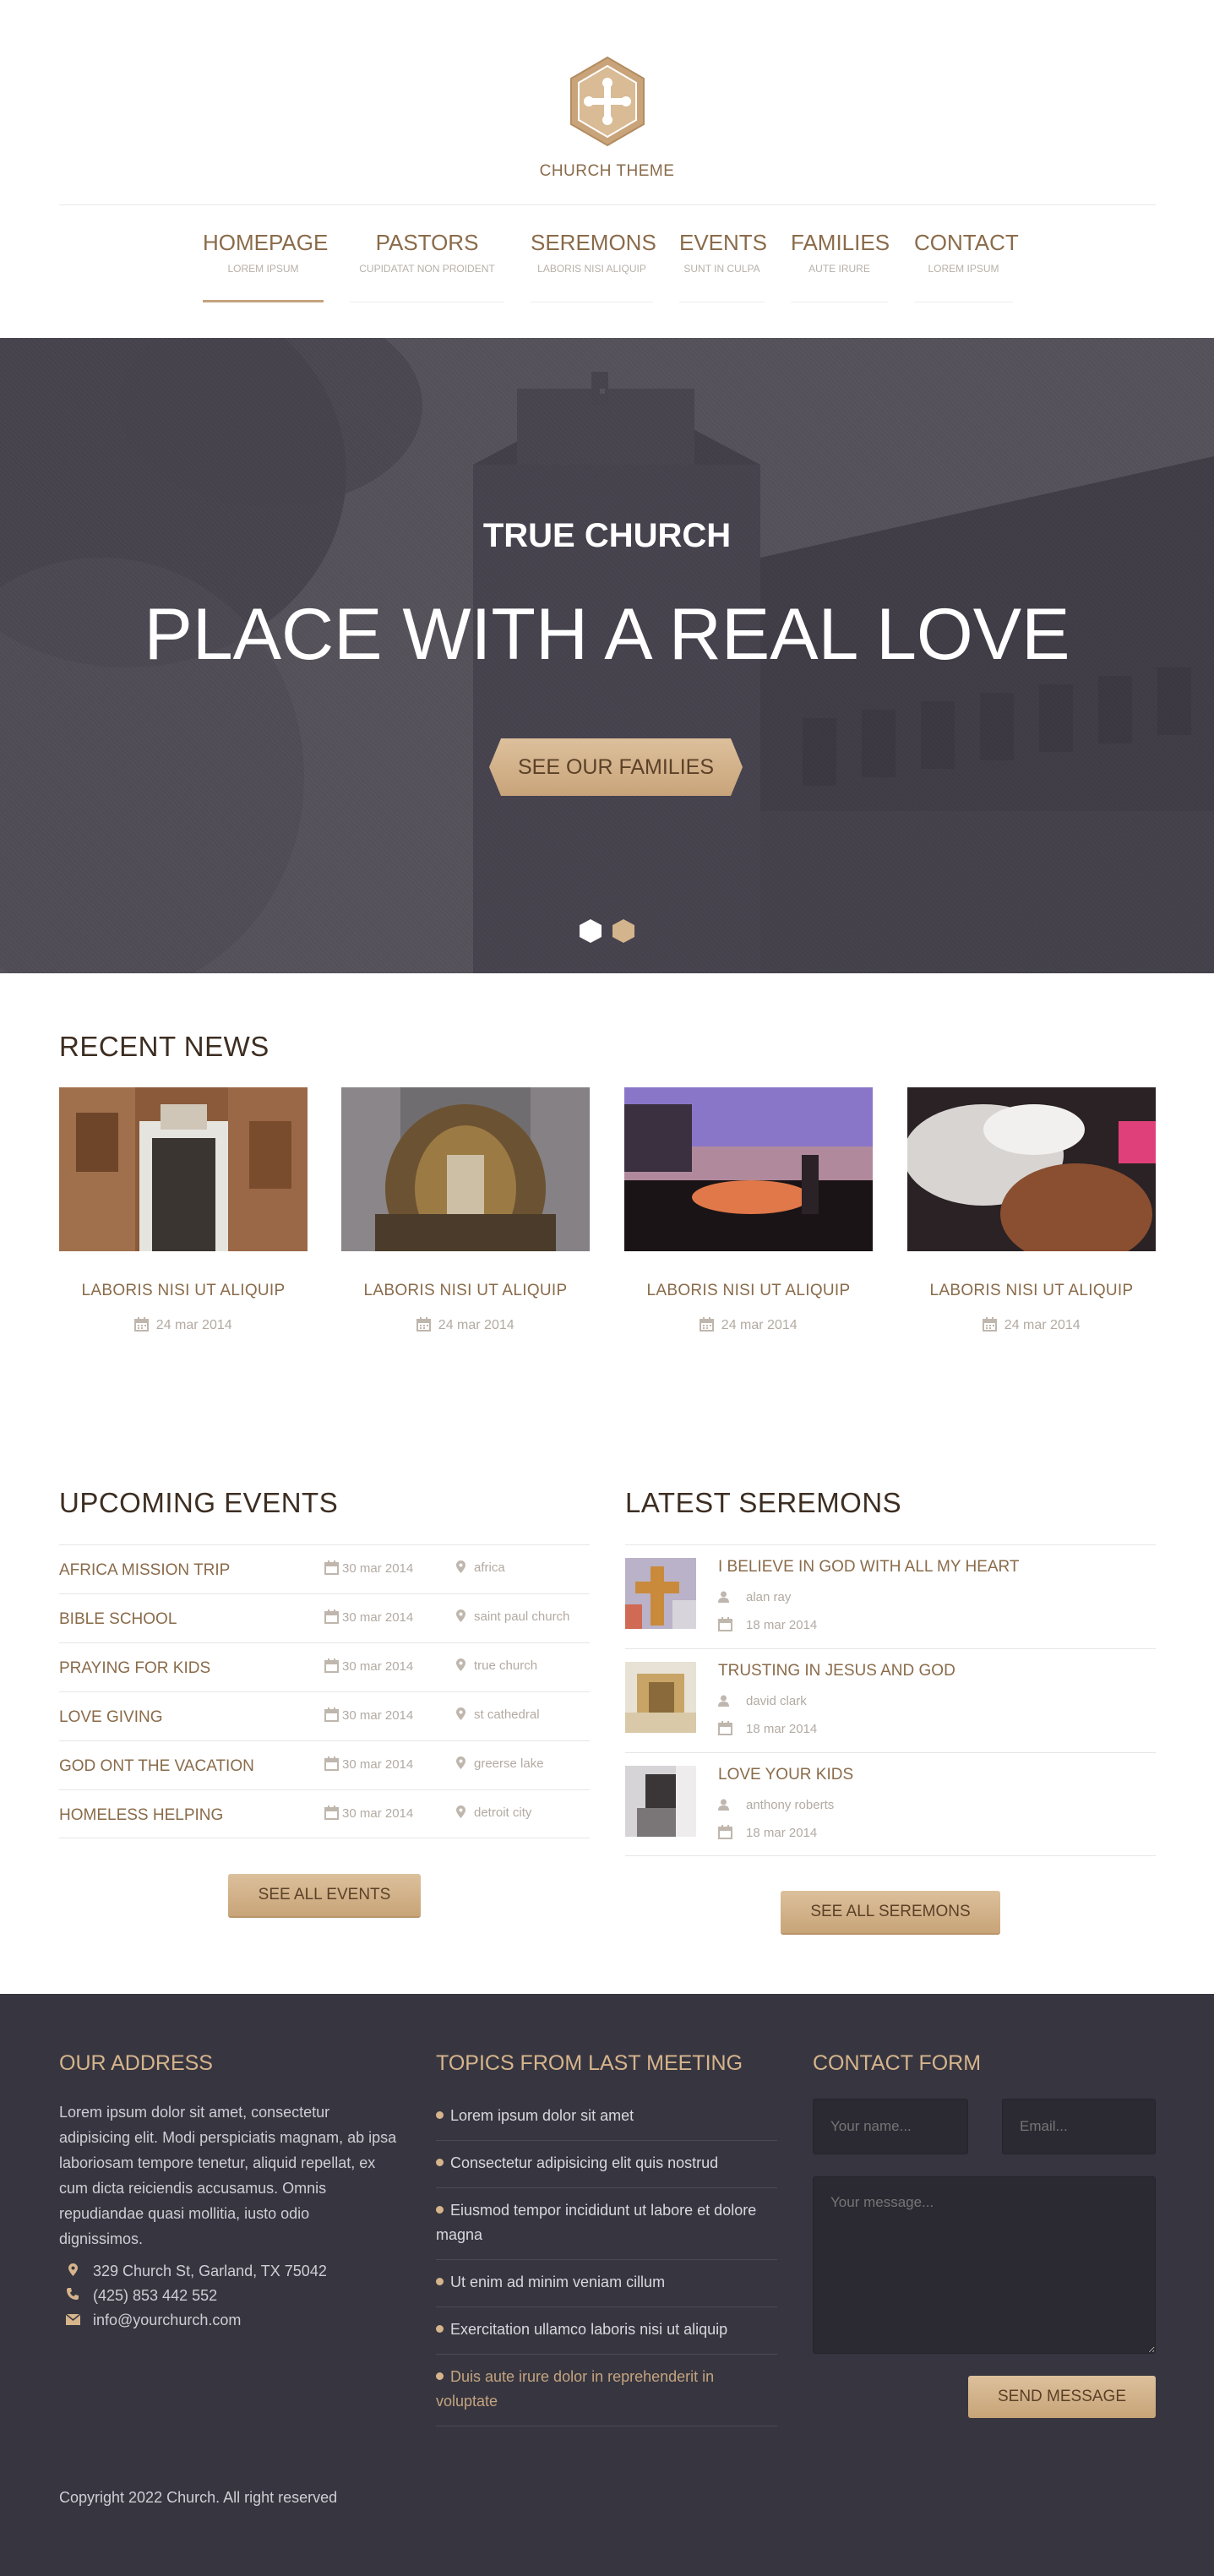  What do you see at coordinates (836, 1671) in the screenshot?
I see `sermon-title: TRUSTING IN JESUS AND GOD` at bounding box center [836, 1671].